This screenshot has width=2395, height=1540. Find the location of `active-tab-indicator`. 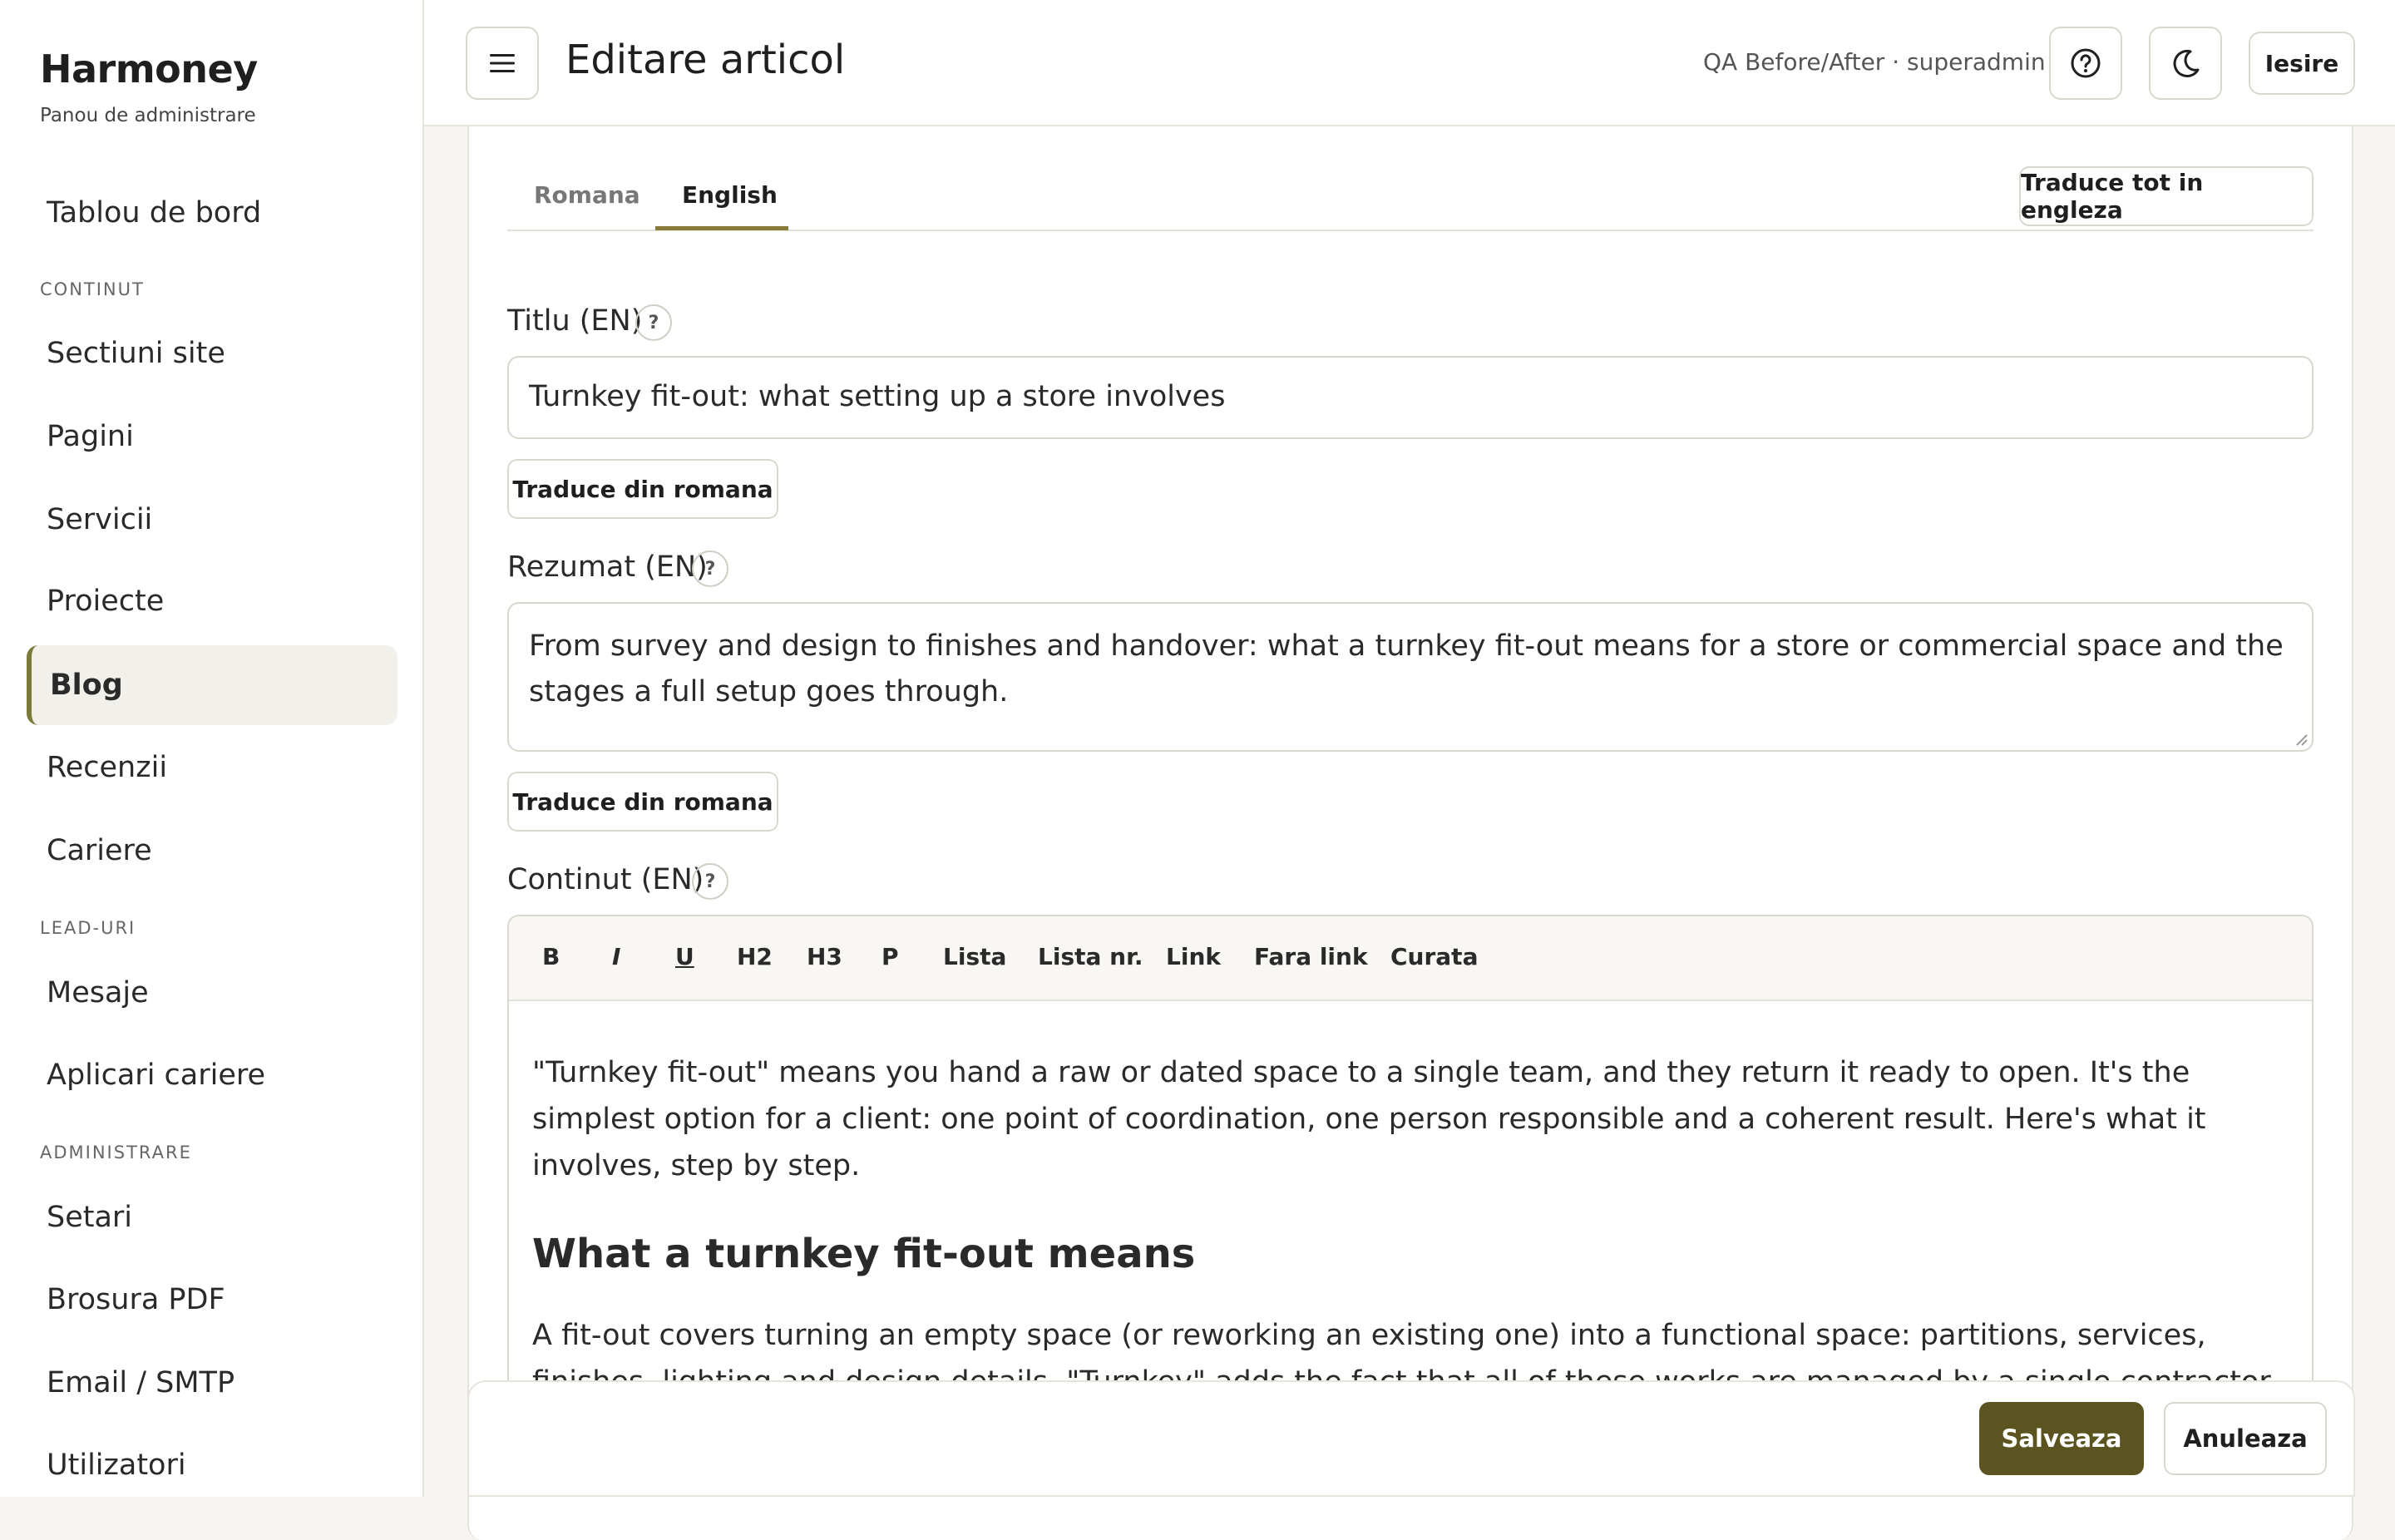

active-tab-indicator is located at coordinates (721, 228).